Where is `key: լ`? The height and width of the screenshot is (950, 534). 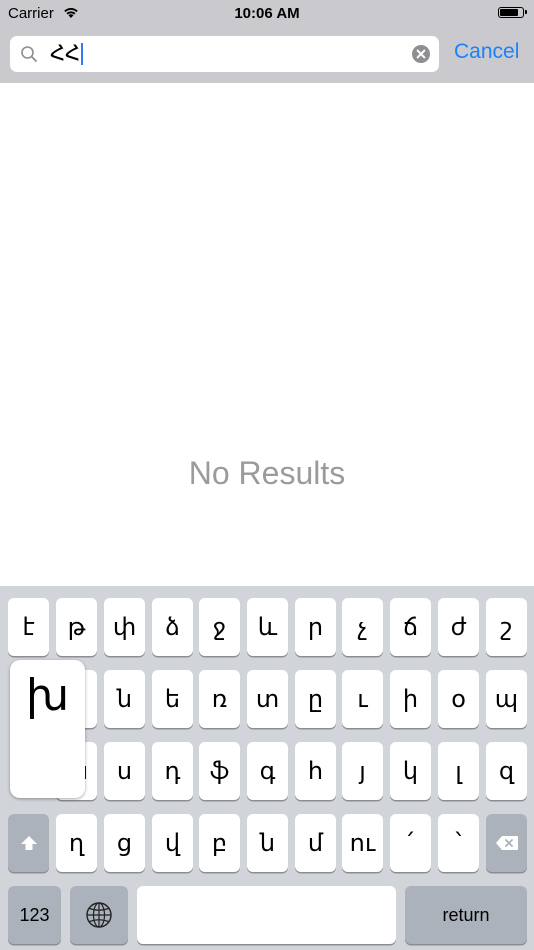 key: լ is located at coordinates (458, 771).